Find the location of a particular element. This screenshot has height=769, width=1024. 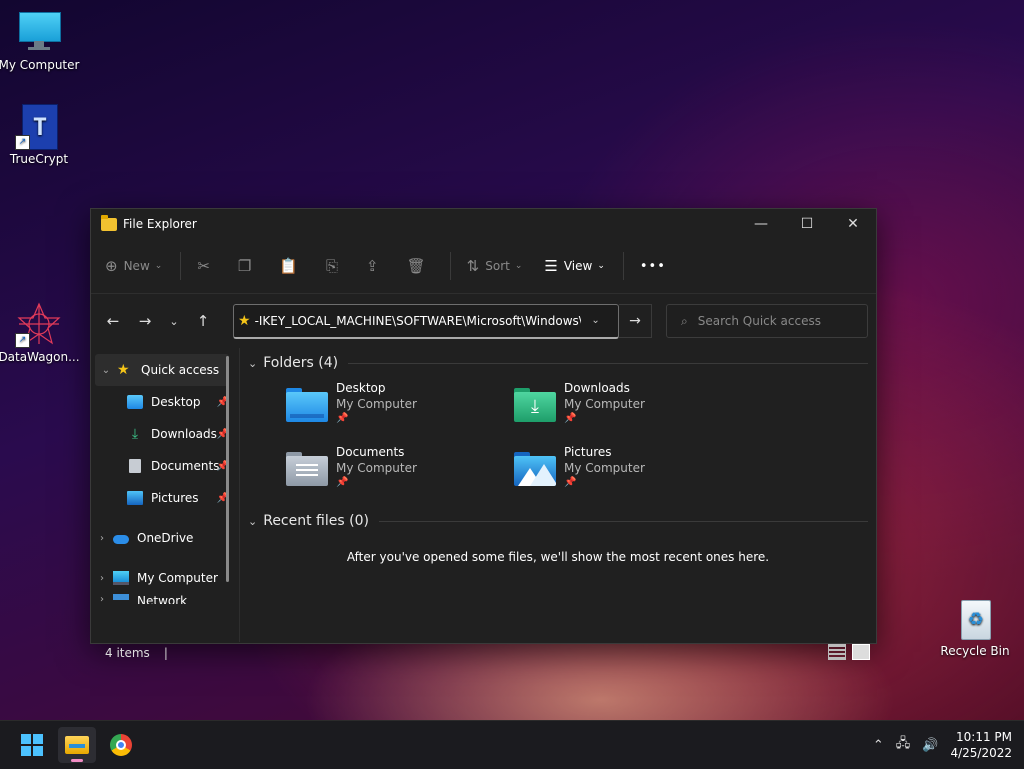

nav-item-onedrive: › OneDrive is located at coordinates (165, 538).